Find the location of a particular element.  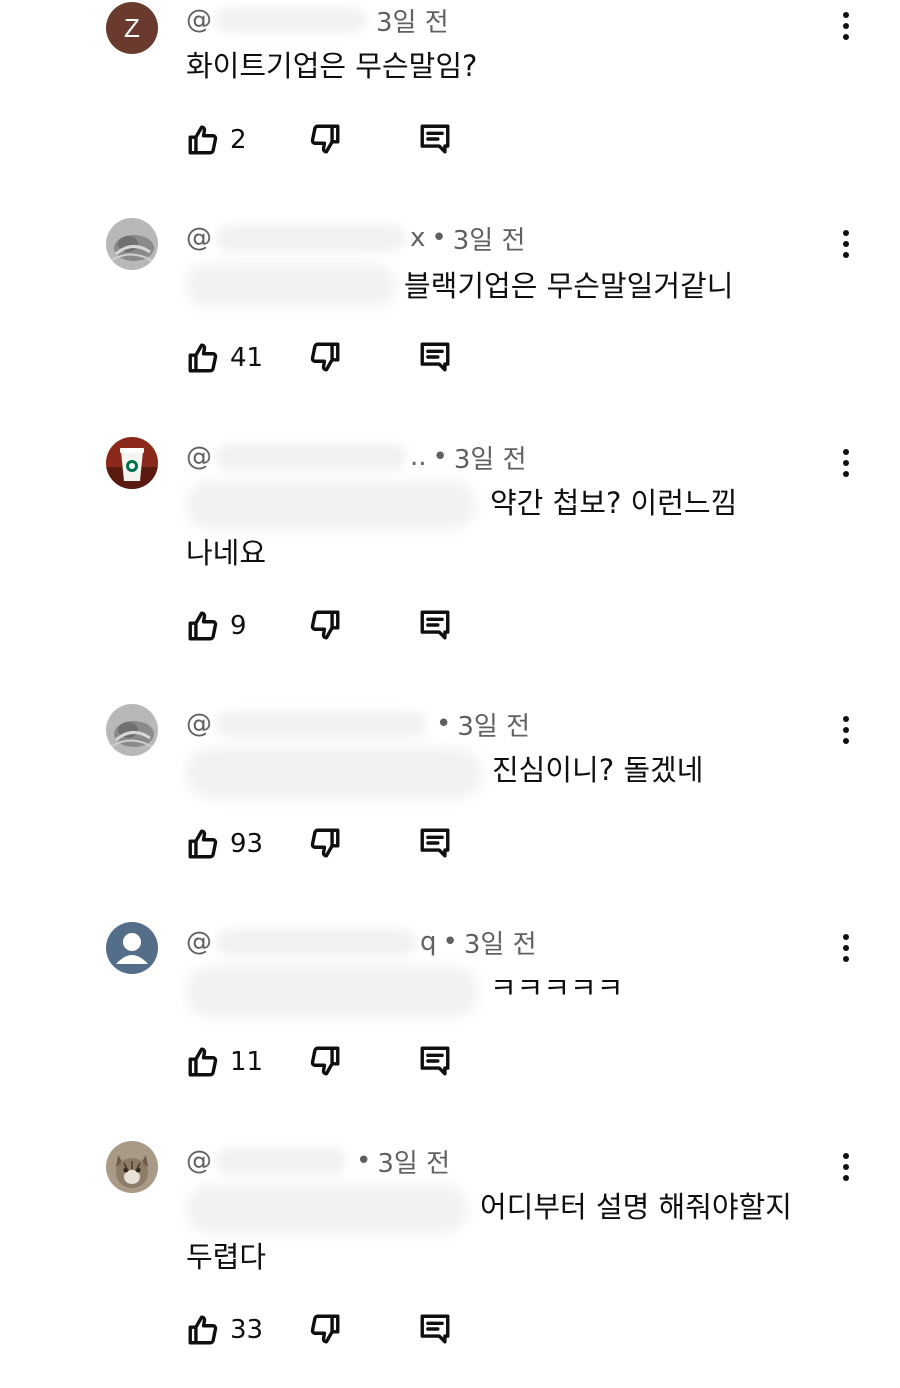

author-handle-tail: .. is located at coordinates (418, 457).